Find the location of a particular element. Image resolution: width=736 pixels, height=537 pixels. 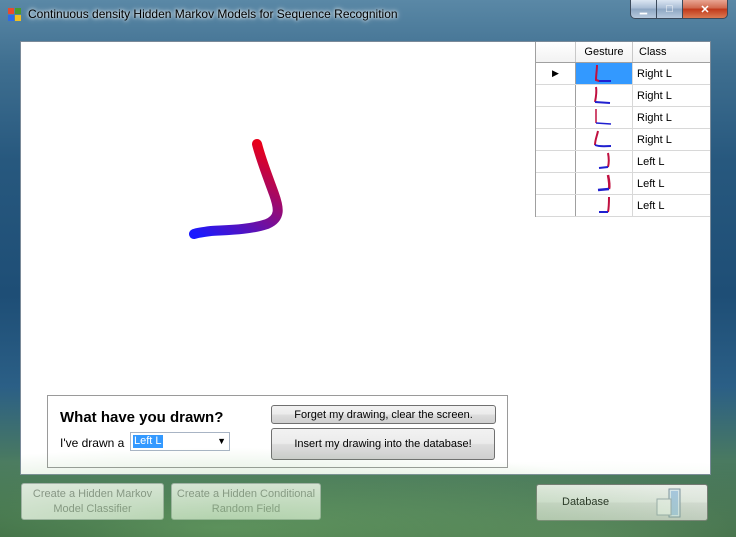

column-header-class: Class is located at coordinates (671, 52).